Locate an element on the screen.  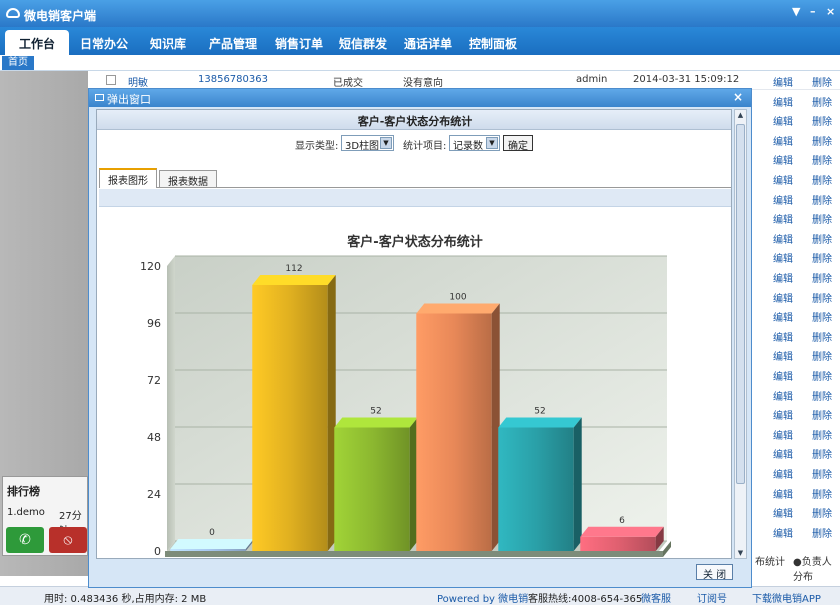
close-window-button: × is located at coordinates (830, 11).